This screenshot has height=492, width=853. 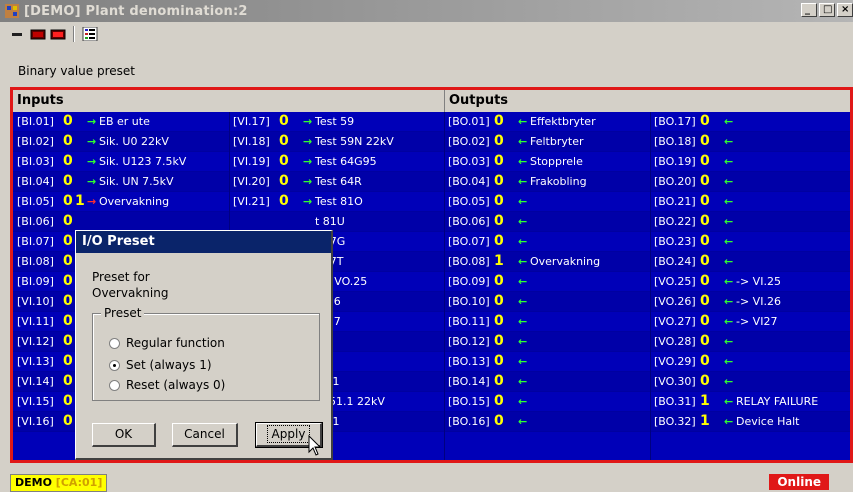 What do you see at coordinates (336, 142) in the screenshot?
I see `io-row: [VI.18] 0 → Test 59N 22kV` at bounding box center [336, 142].